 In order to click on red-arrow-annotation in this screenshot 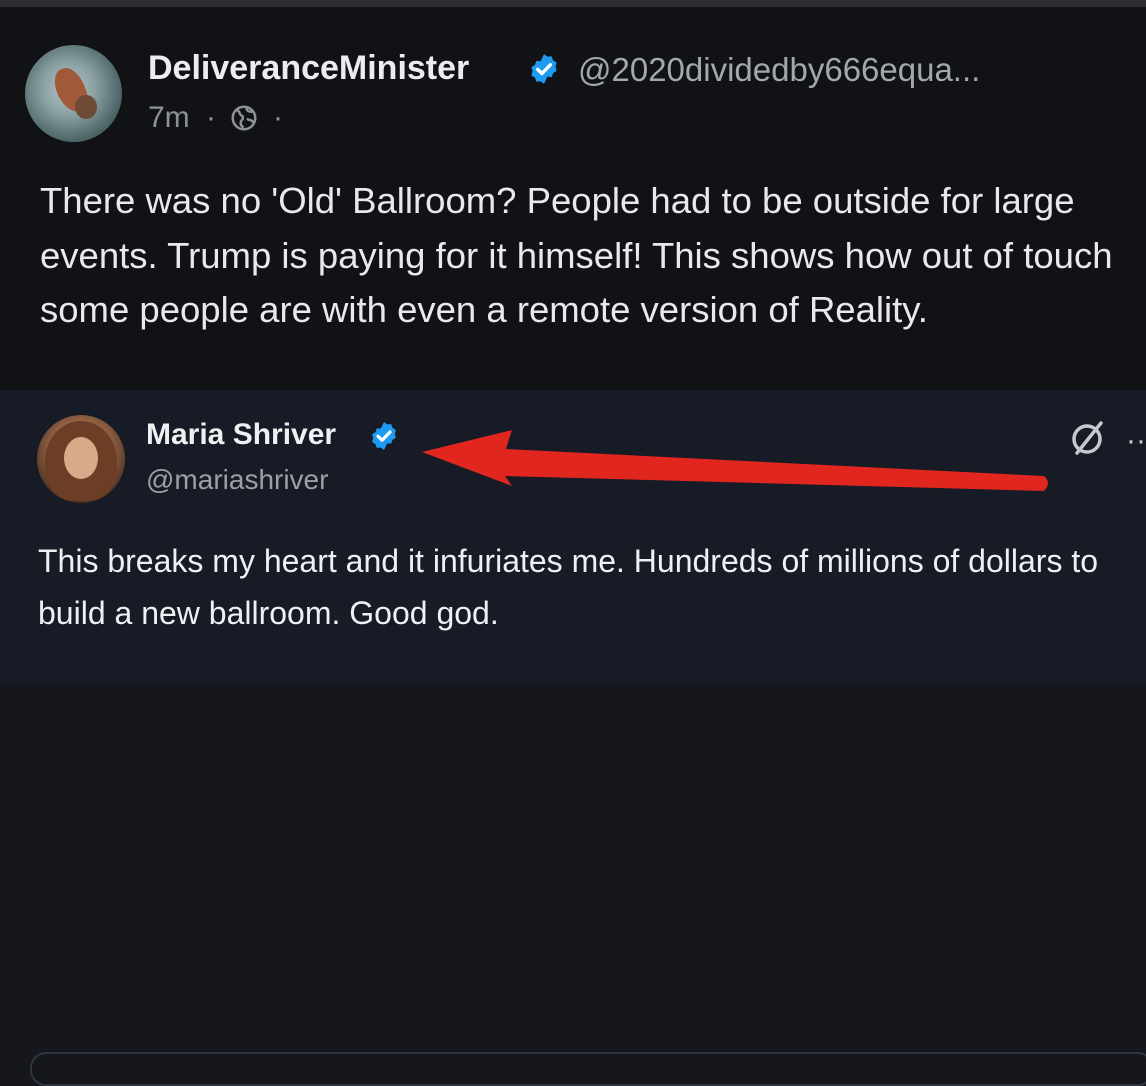, I will do `click(735, 460)`.